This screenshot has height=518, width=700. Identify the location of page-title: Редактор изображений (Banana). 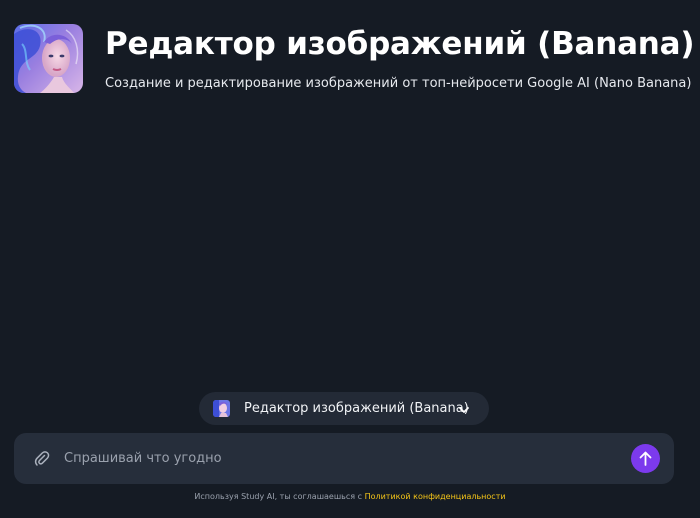
(400, 44).